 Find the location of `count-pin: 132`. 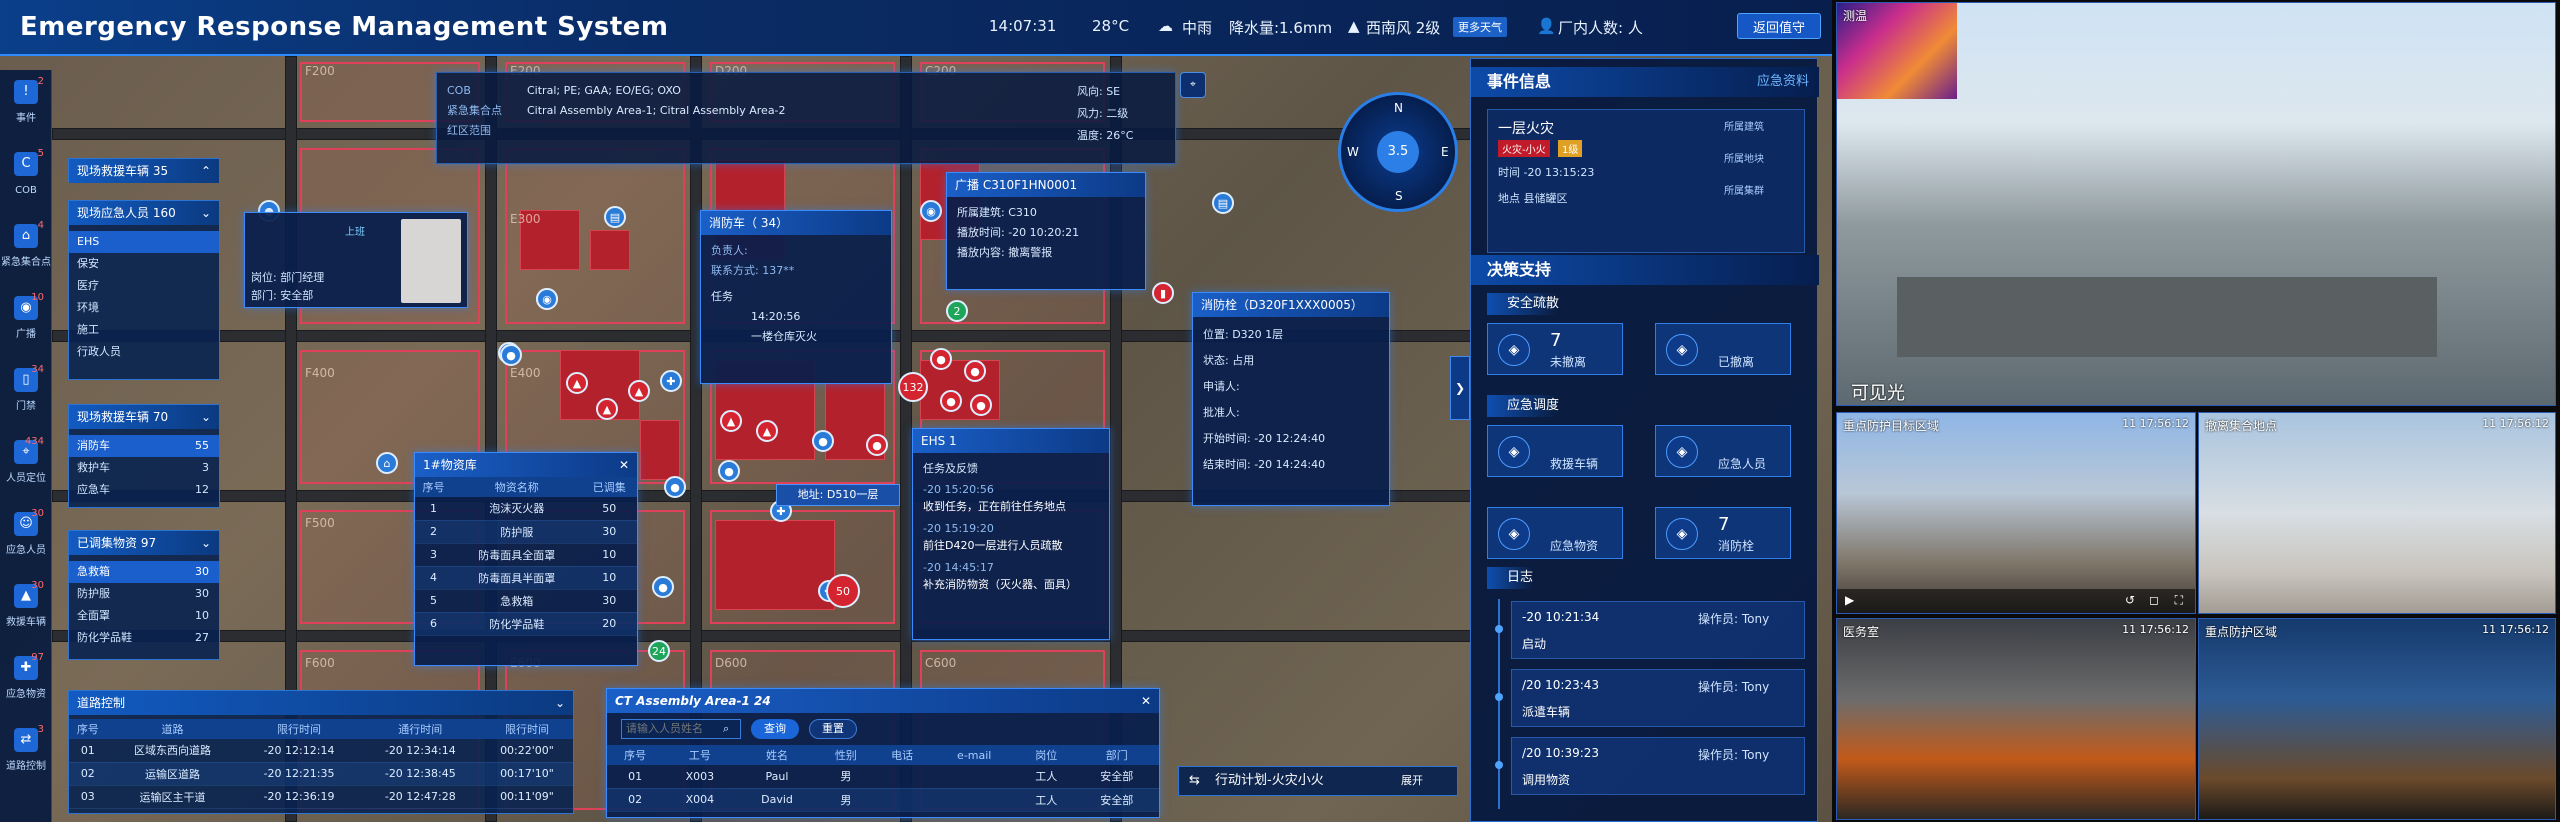

count-pin: 132 is located at coordinates (913, 387).